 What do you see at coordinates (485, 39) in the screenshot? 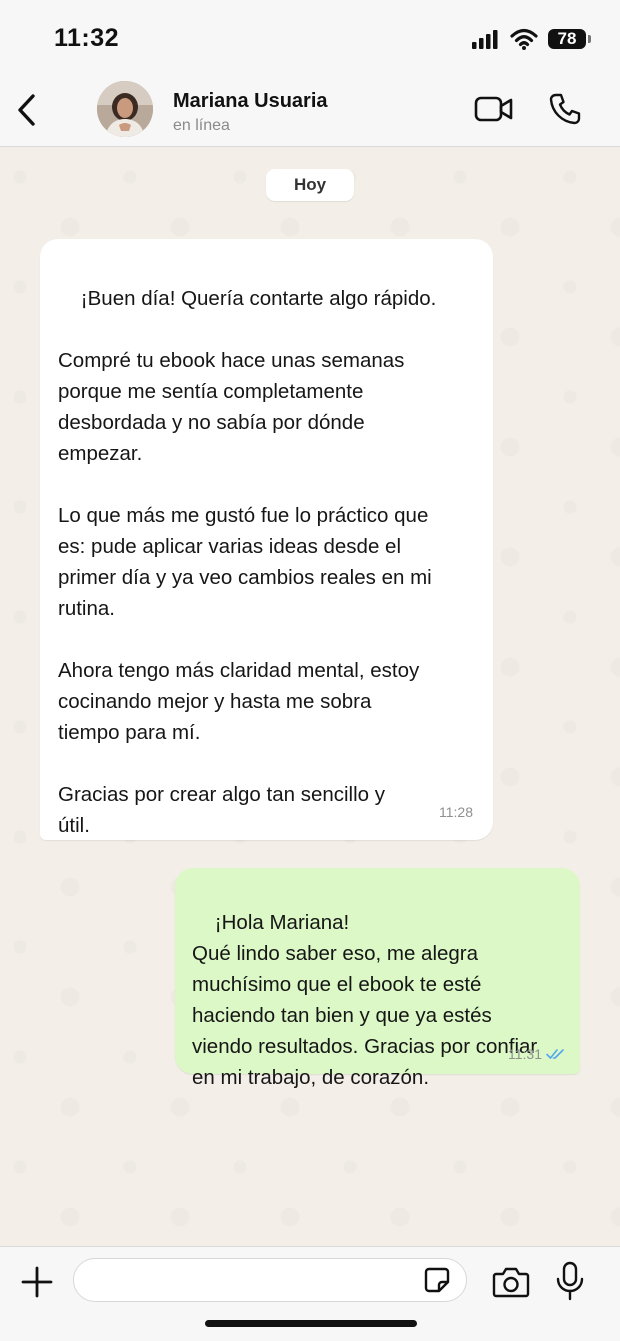
I see `cellular-signal-icon` at bounding box center [485, 39].